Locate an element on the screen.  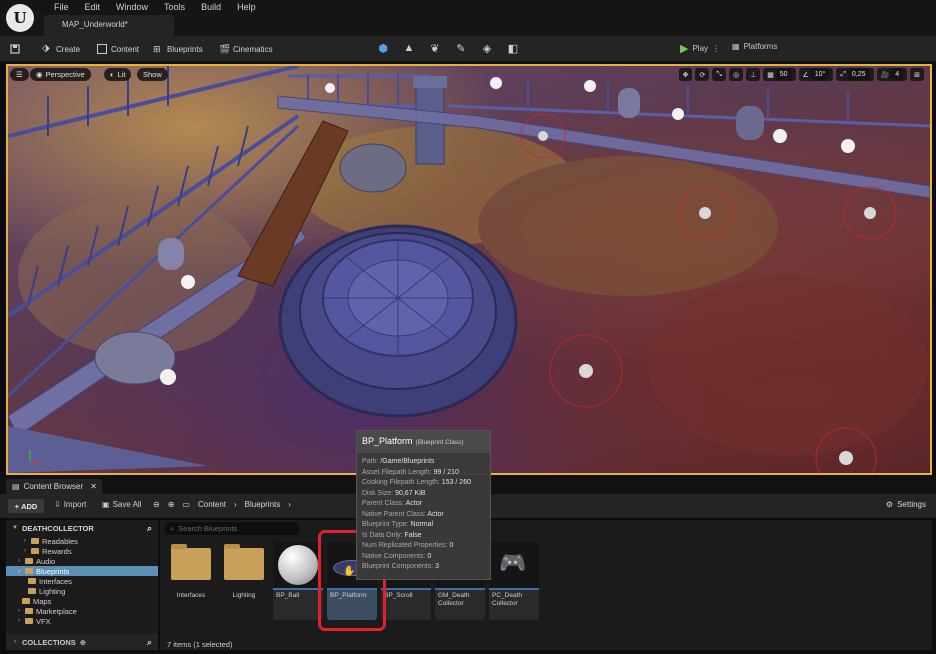
add-collection-icon: ⊕ is located at coordinates (83, 642).